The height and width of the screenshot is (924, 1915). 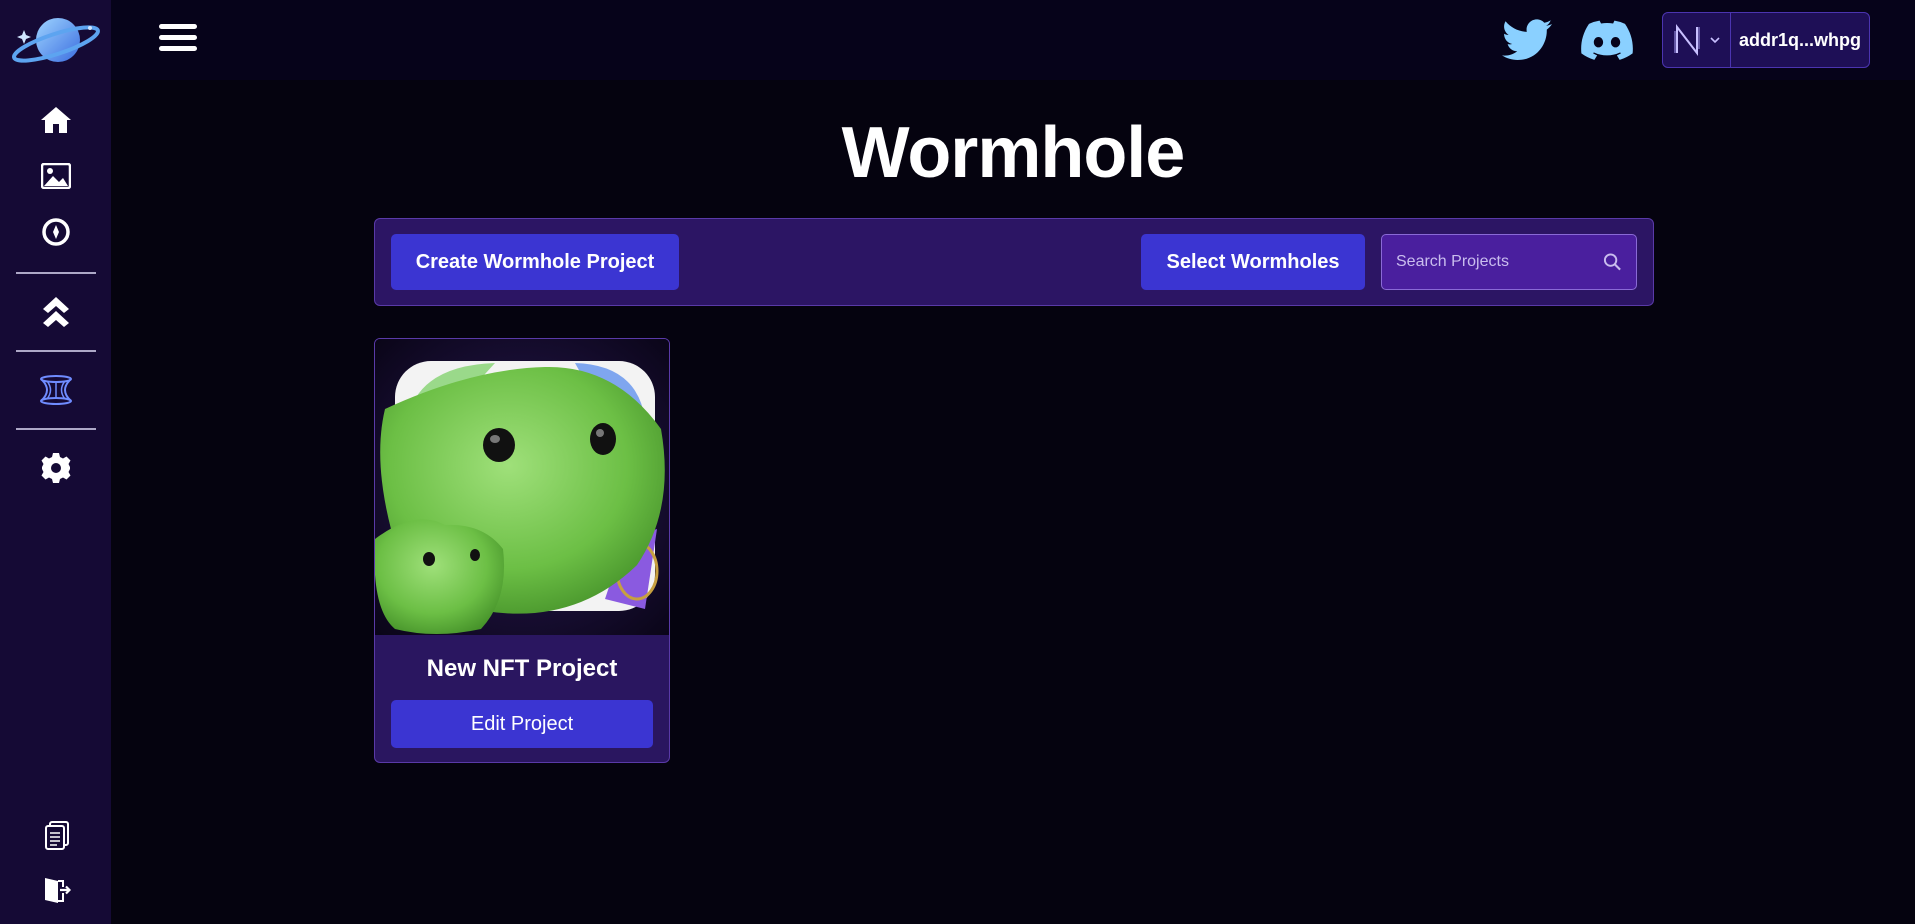 I want to click on create-project-button: Create Wormhole Project, so click(x=535, y=262).